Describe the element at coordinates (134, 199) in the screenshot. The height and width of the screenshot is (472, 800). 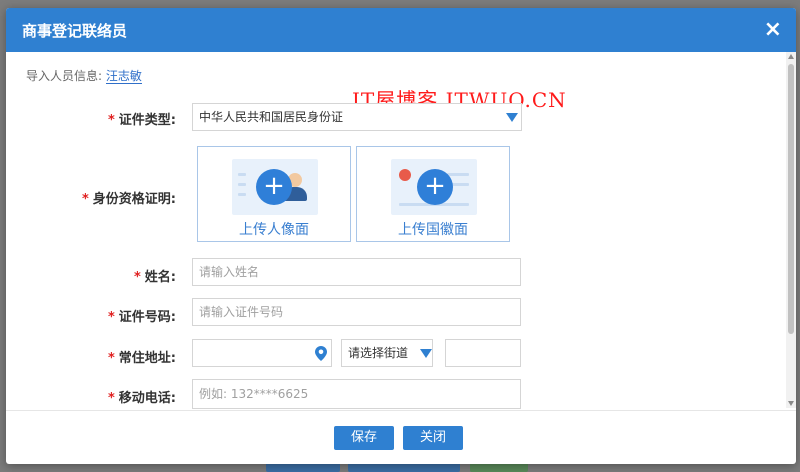
I see `id-proof-label-text: 身份资格证明:` at that location.